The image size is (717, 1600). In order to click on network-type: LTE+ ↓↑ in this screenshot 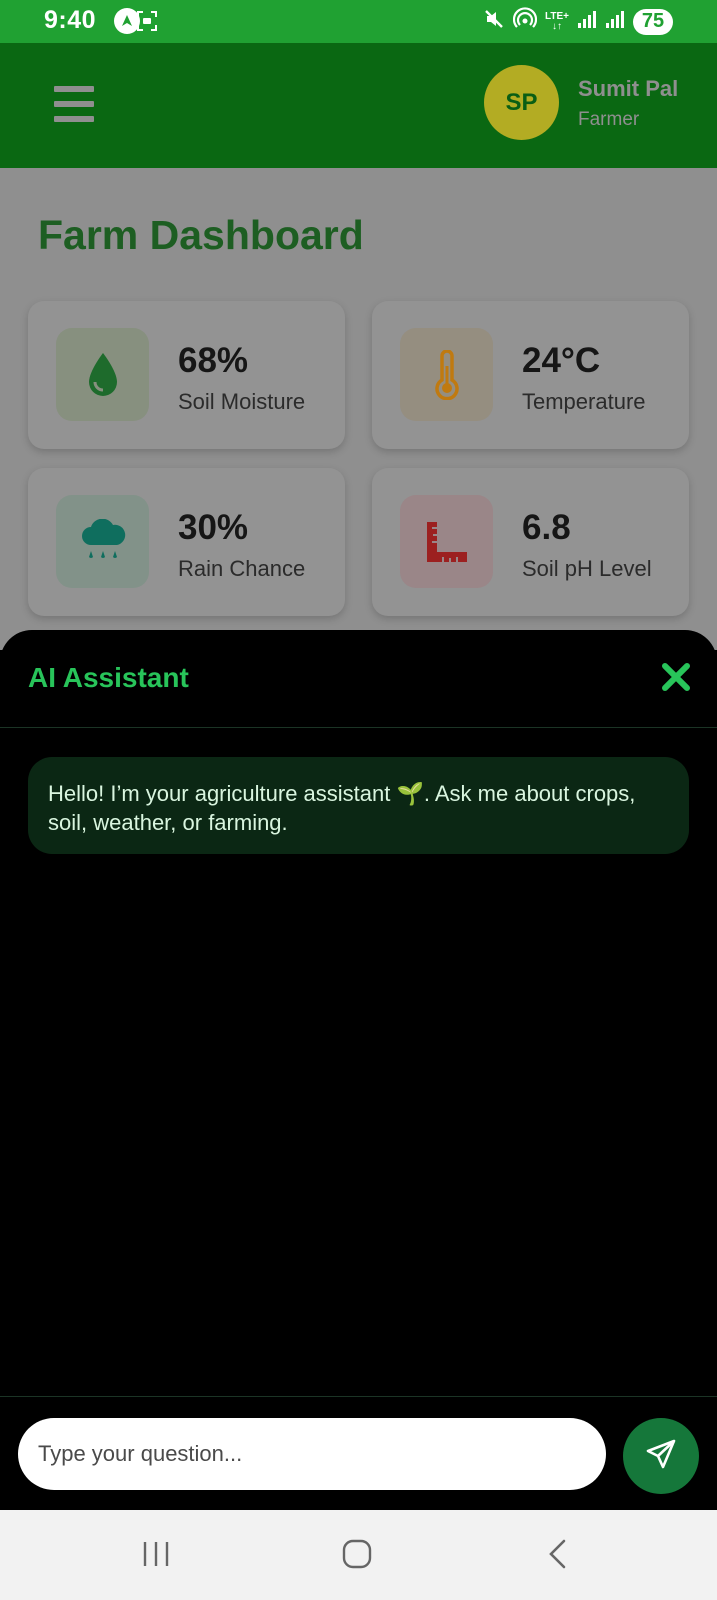, I will do `click(557, 21)`.